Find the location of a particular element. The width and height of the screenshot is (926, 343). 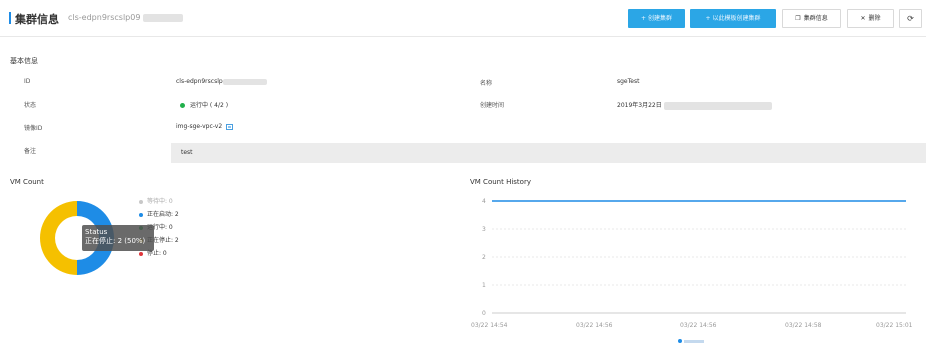

y-tick-0: 0 is located at coordinates (484, 313).